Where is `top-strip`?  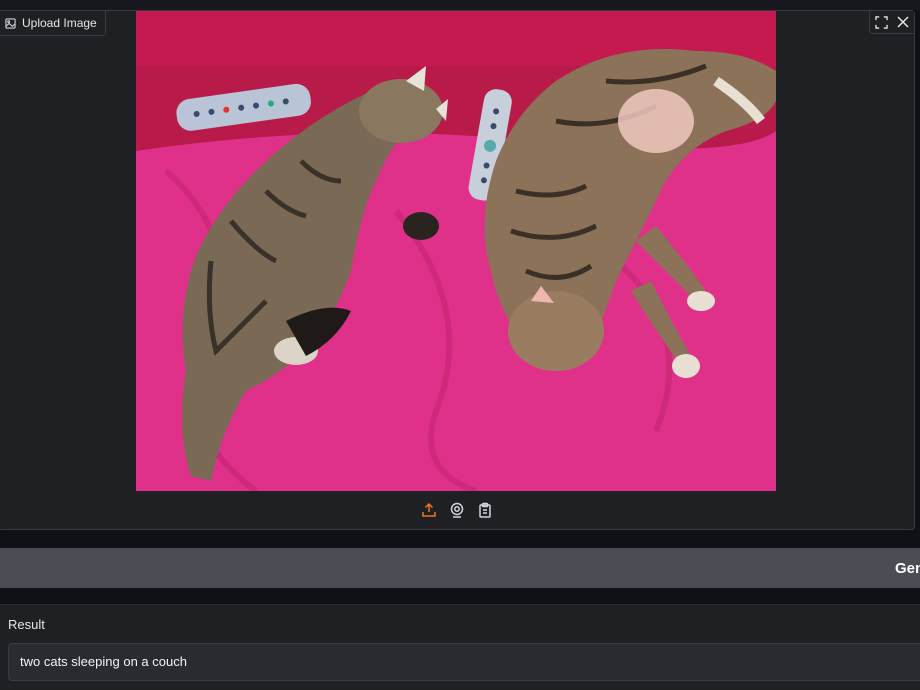
top-strip is located at coordinates (460, 5).